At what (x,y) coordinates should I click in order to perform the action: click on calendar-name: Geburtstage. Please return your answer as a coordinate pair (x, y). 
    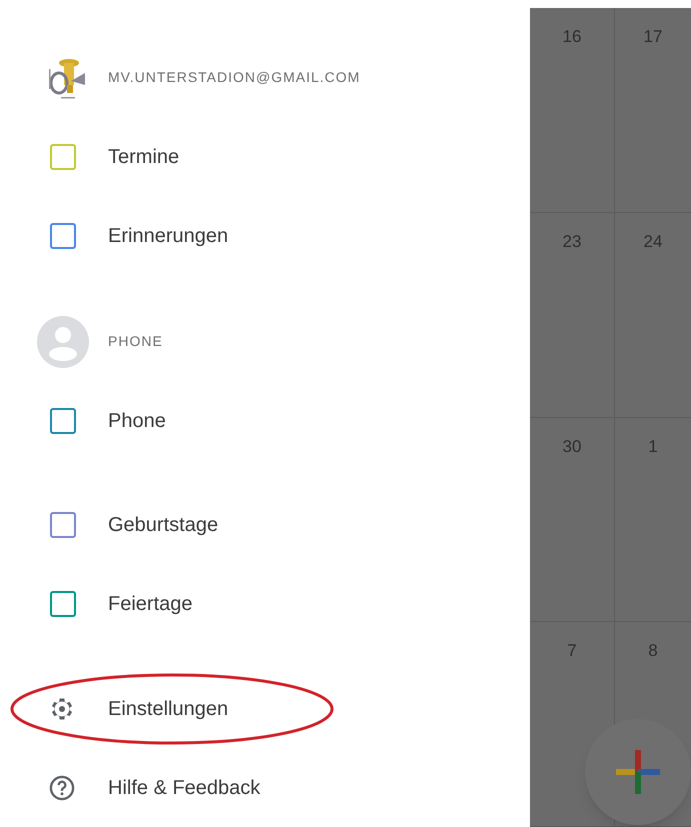
    Looking at the image, I should click on (163, 525).